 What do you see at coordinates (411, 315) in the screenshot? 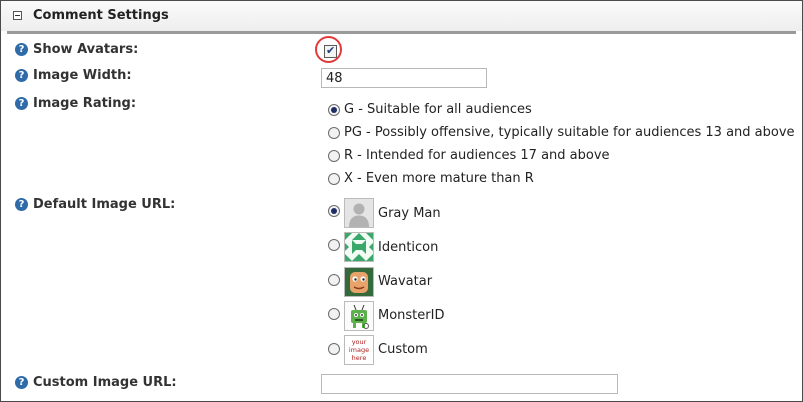
I see `avatar-monsterid-label: MonsterID` at bounding box center [411, 315].